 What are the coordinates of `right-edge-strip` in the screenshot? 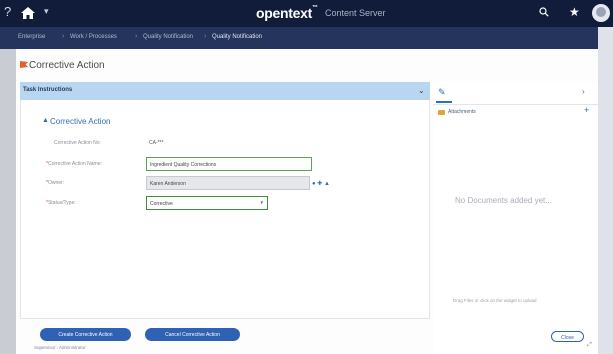 It's located at (605, 190).